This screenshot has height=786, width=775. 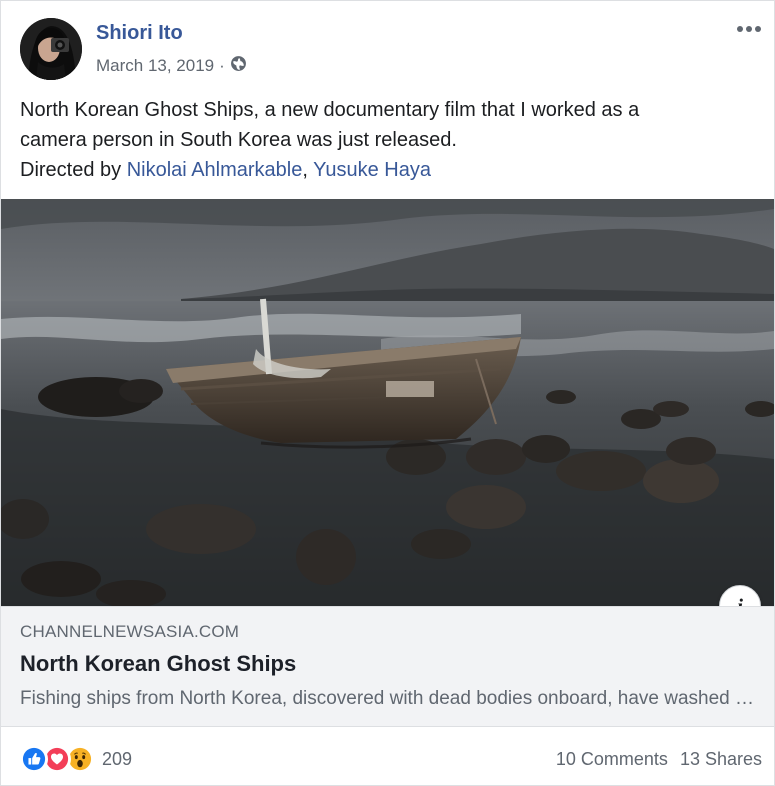 What do you see at coordinates (155, 66) in the screenshot?
I see `post-date: March 13, 2019` at bounding box center [155, 66].